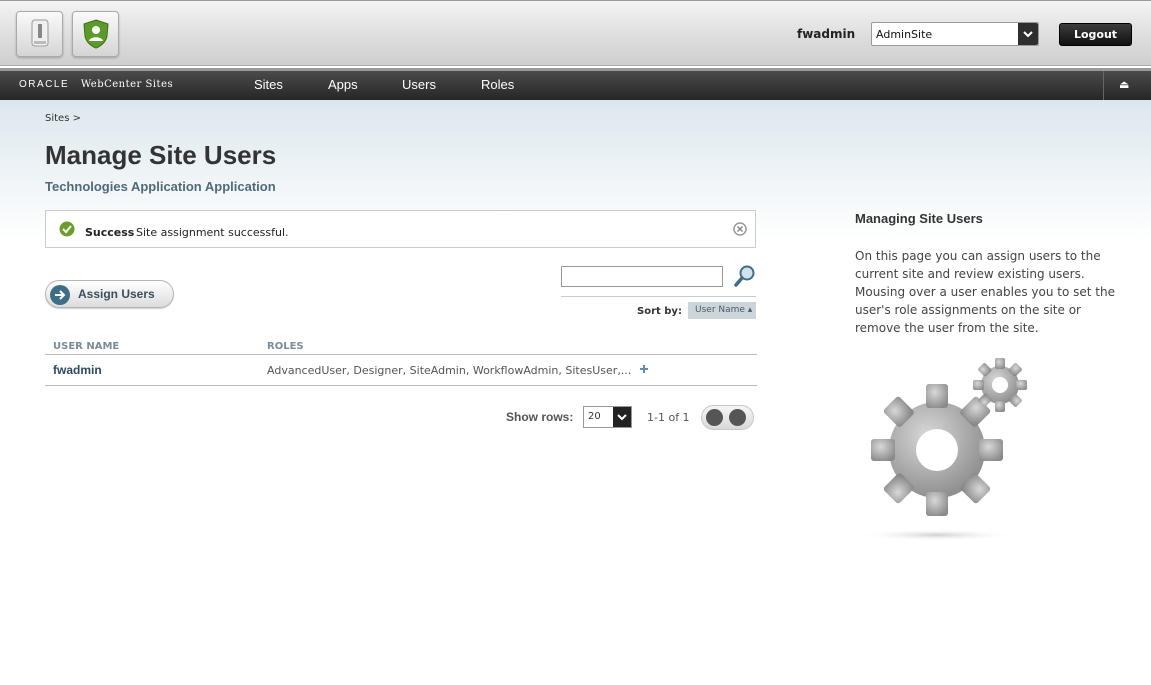 The width and height of the screenshot is (1151, 685). I want to click on table-row-user-name: fwadmin, so click(77, 370).